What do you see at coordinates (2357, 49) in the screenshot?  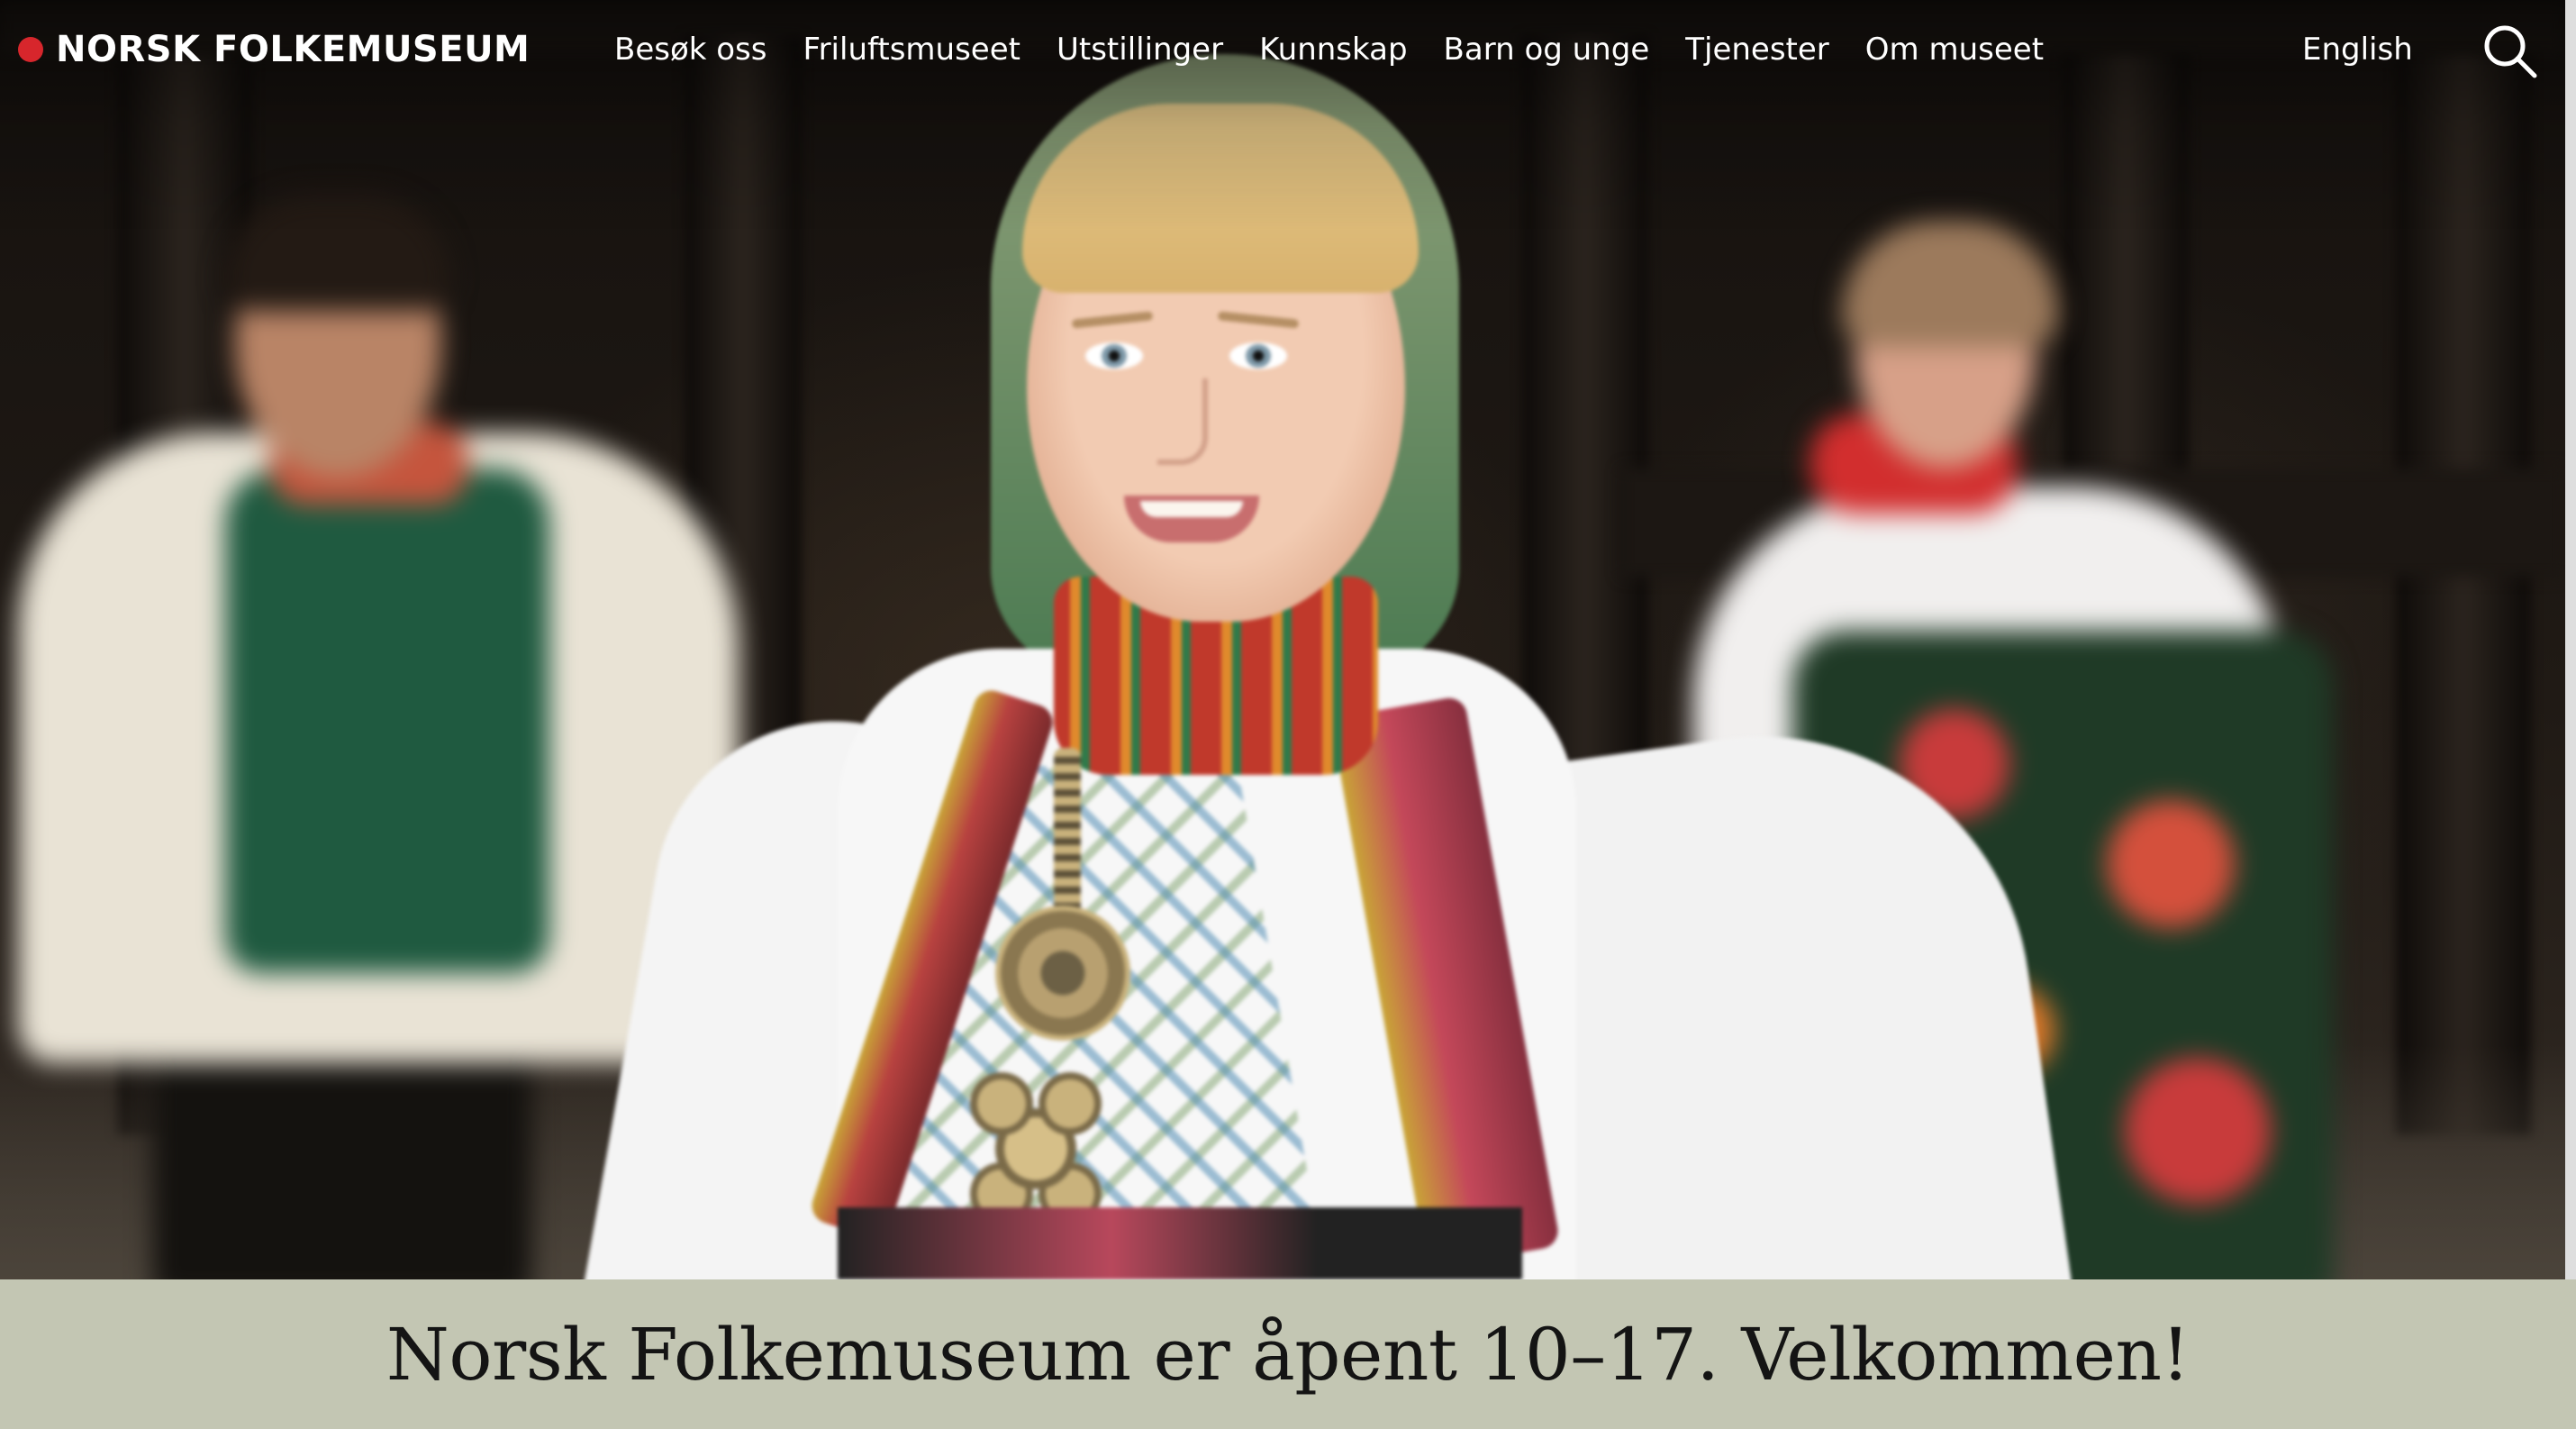 I see `language-link-english: English` at bounding box center [2357, 49].